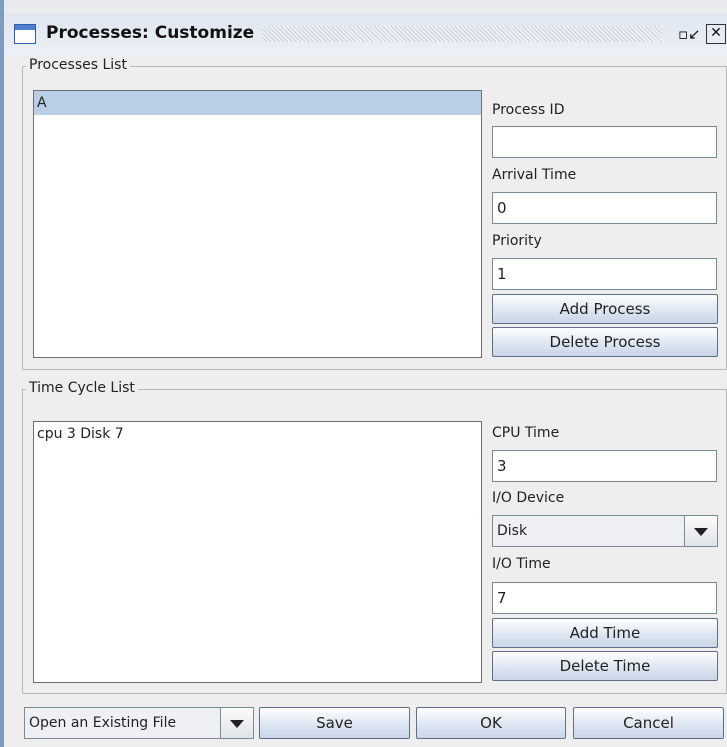 The width and height of the screenshot is (727, 747). I want to click on arrival-time-field: 0, so click(604, 208).